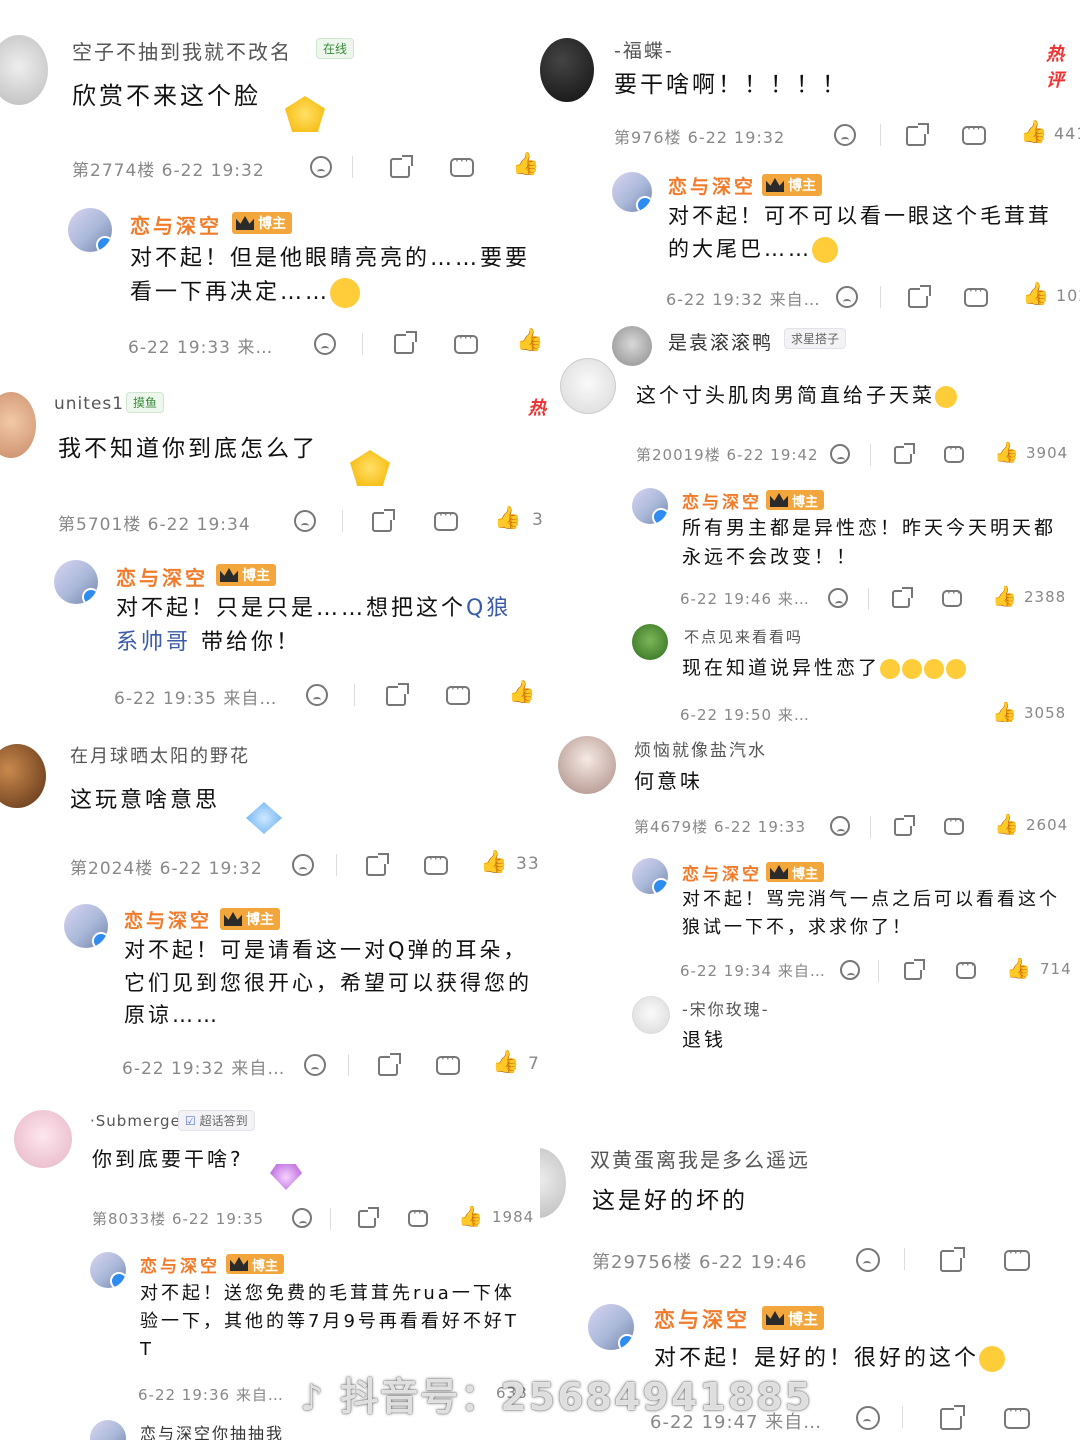  What do you see at coordinates (743, 636) in the screenshot?
I see `username: 不点见来看看吗` at bounding box center [743, 636].